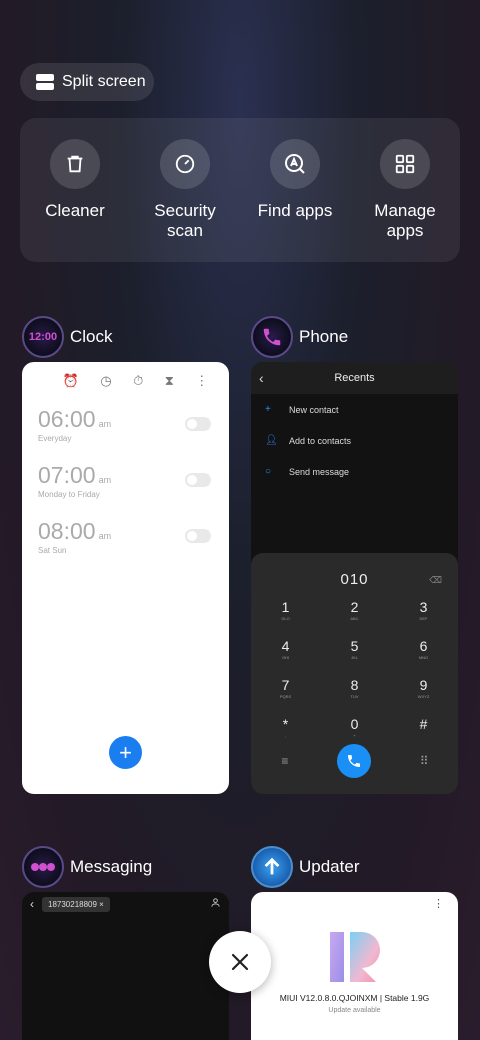 The width and height of the screenshot is (480, 1040). Describe the element at coordinates (423, 610) in the screenshot. I see `dial-key: 3 DEF` at that location.